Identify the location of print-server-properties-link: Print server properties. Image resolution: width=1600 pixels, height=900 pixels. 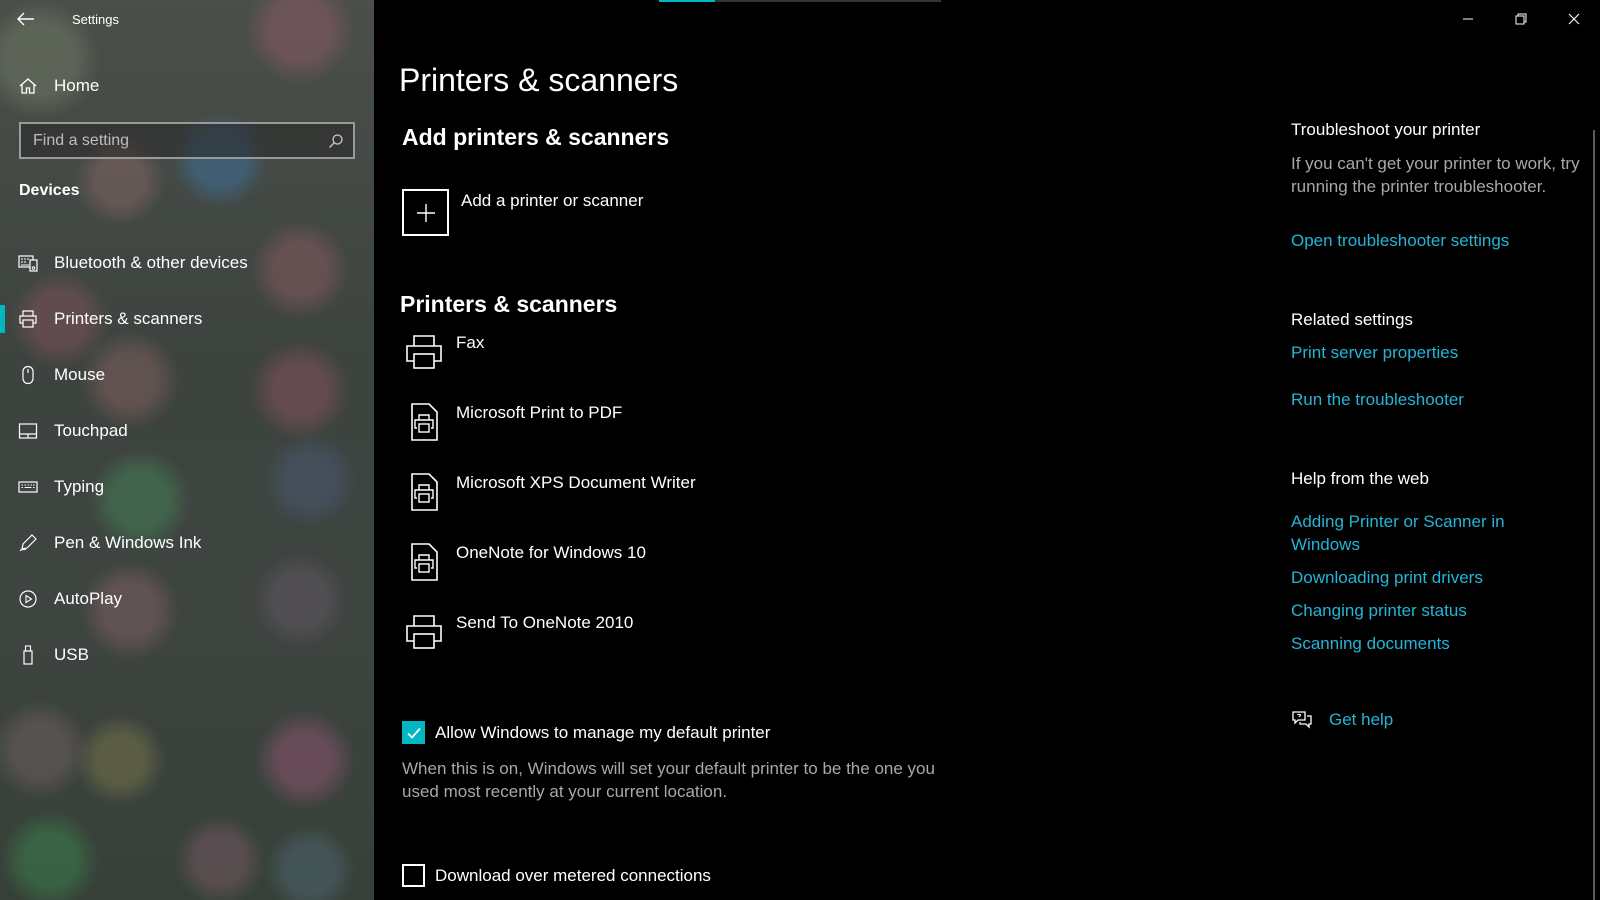
(1436, 352).